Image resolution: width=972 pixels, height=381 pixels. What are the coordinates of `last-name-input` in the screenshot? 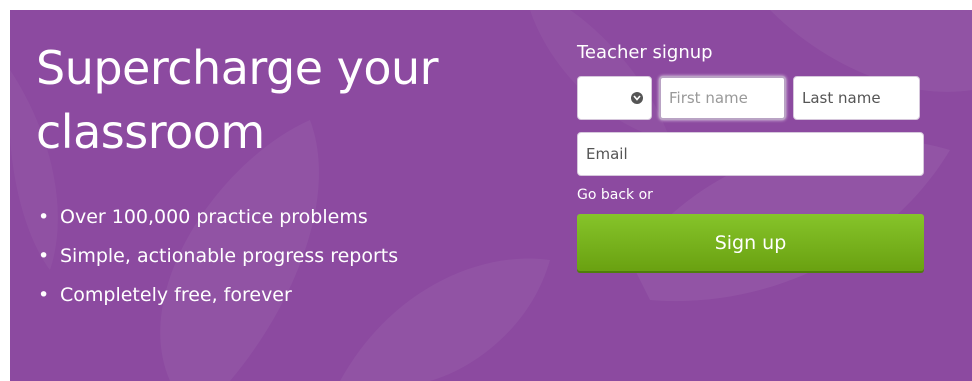 It's located at (856, 98).